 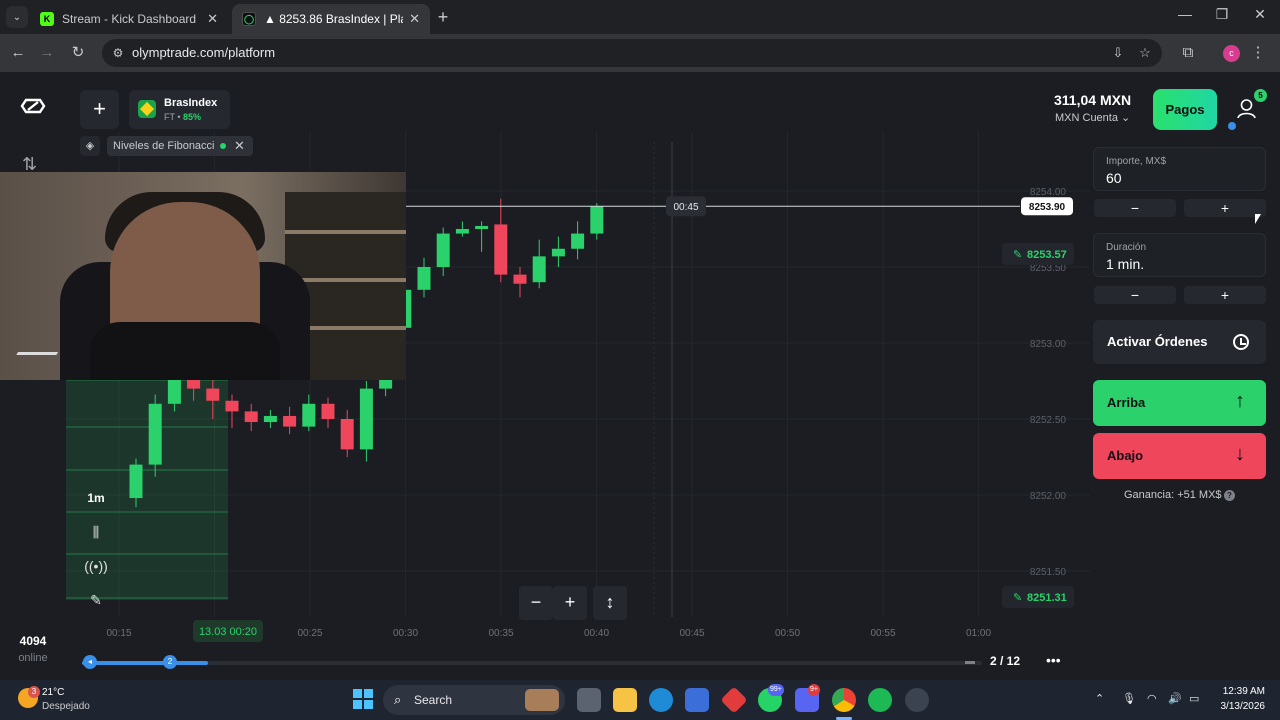 I want to click on address-bar: ⚙ olymptrade.com/platform ⇩ ☆, so click(x=632, y=53).